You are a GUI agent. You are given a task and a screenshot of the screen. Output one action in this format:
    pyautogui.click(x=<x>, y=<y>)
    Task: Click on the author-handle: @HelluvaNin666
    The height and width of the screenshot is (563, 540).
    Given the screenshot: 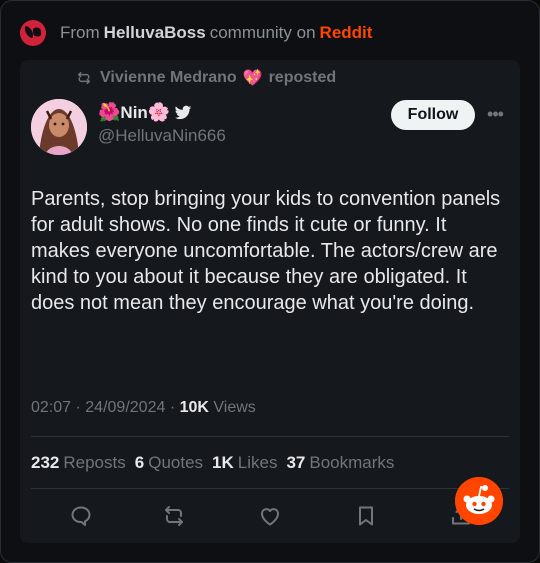 What is the action you would take?
    pyautogui.click(x=162, y=136)
    